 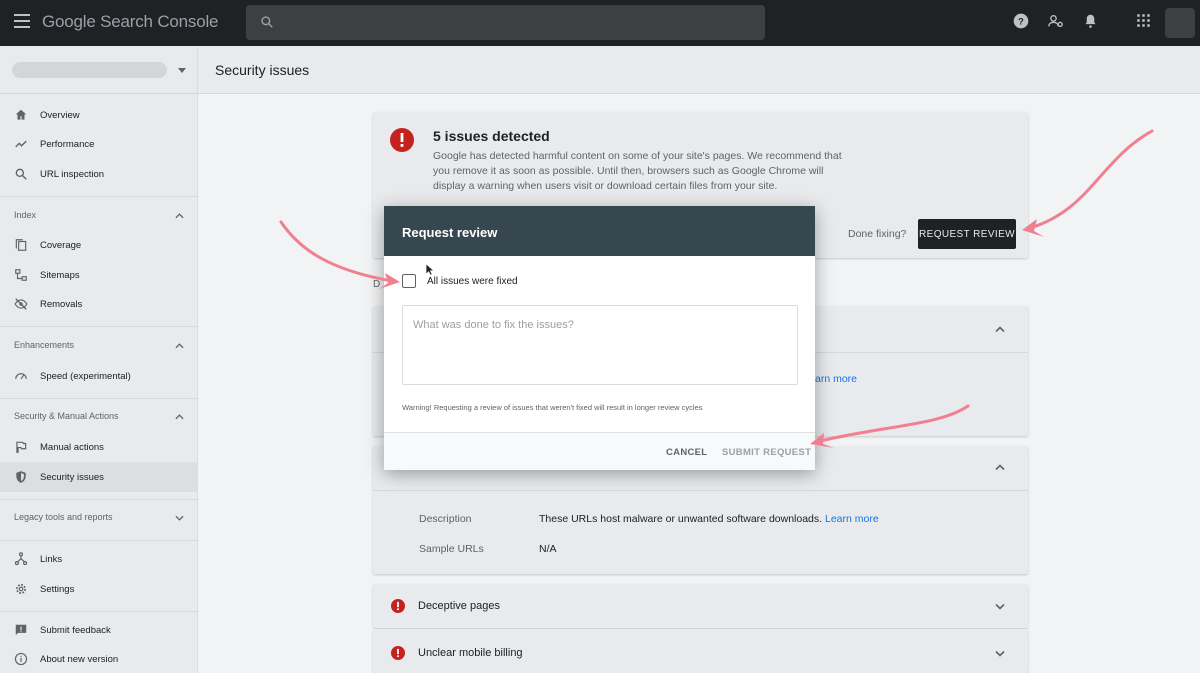 What do you see at coordinates (505, 22) in the screenshot?
I see `search-input` at bounding box center [505, 22].